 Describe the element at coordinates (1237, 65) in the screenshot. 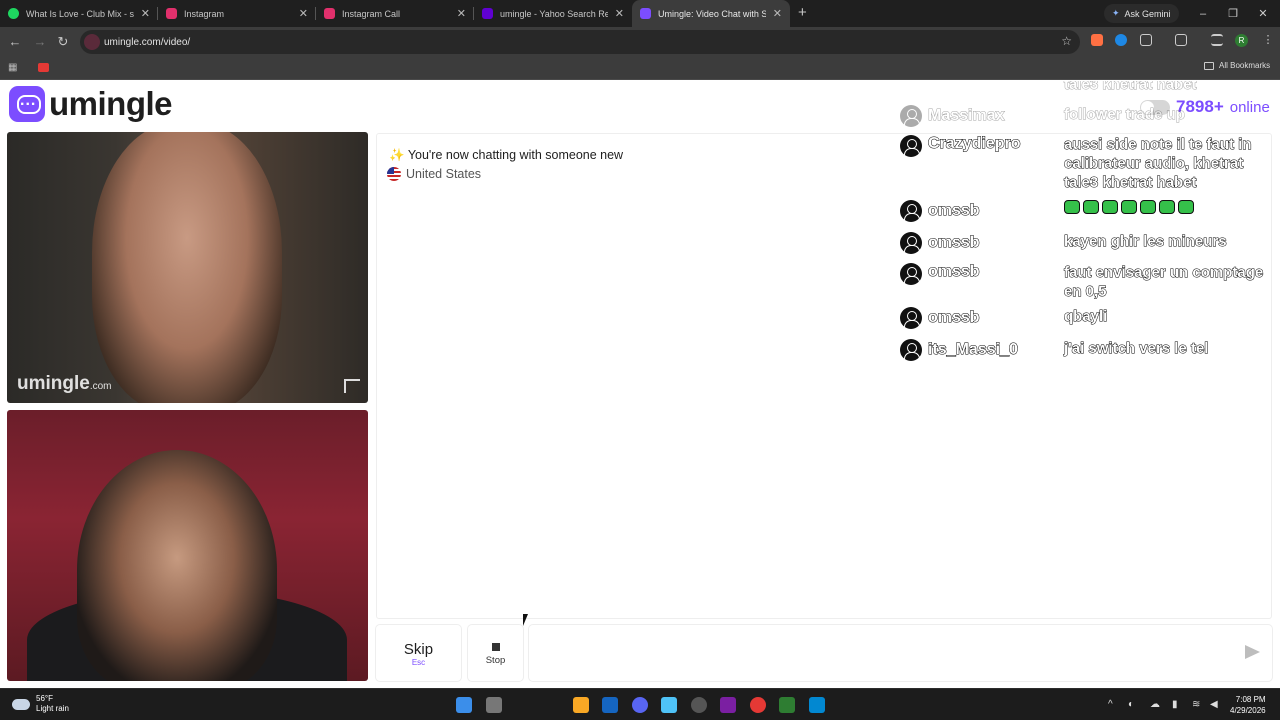

I see `all-bookmarks-button: All Bookmarks` at that location.